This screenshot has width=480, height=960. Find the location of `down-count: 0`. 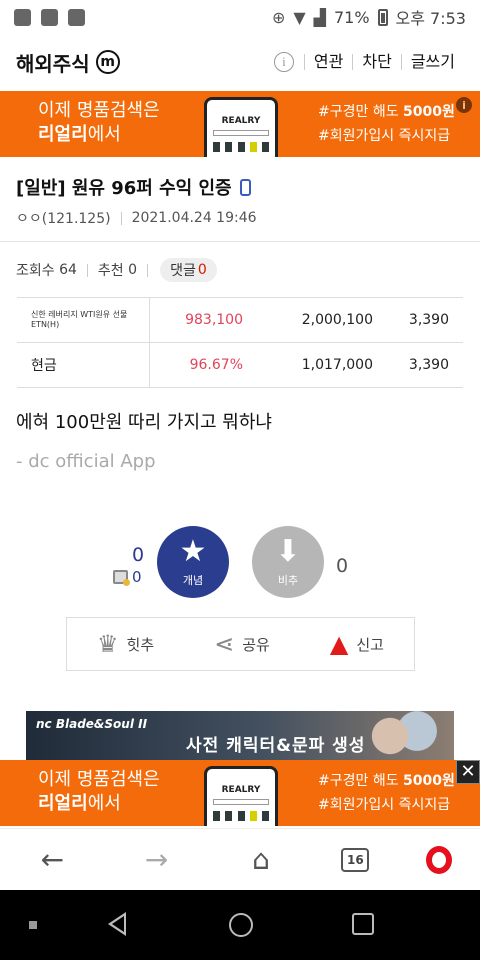

down-count: 0 is located at coordinates (342, 566).